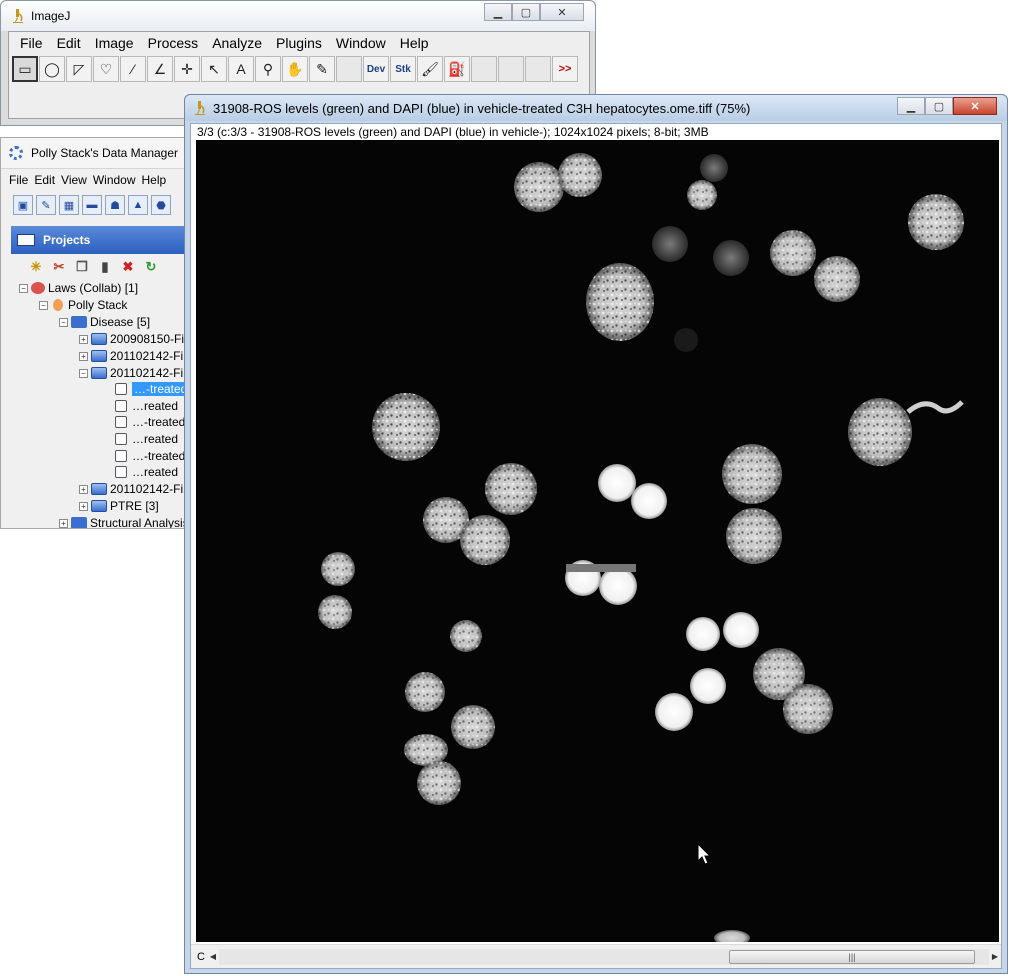 Image resolution: width=1010 pixels, height=976 pixels. What do you see at coordinates (93, 153) in the screenshot?
I see `data-manager-titlebar: Polly Stack's Data Manager` at bounding box center [93, 153].